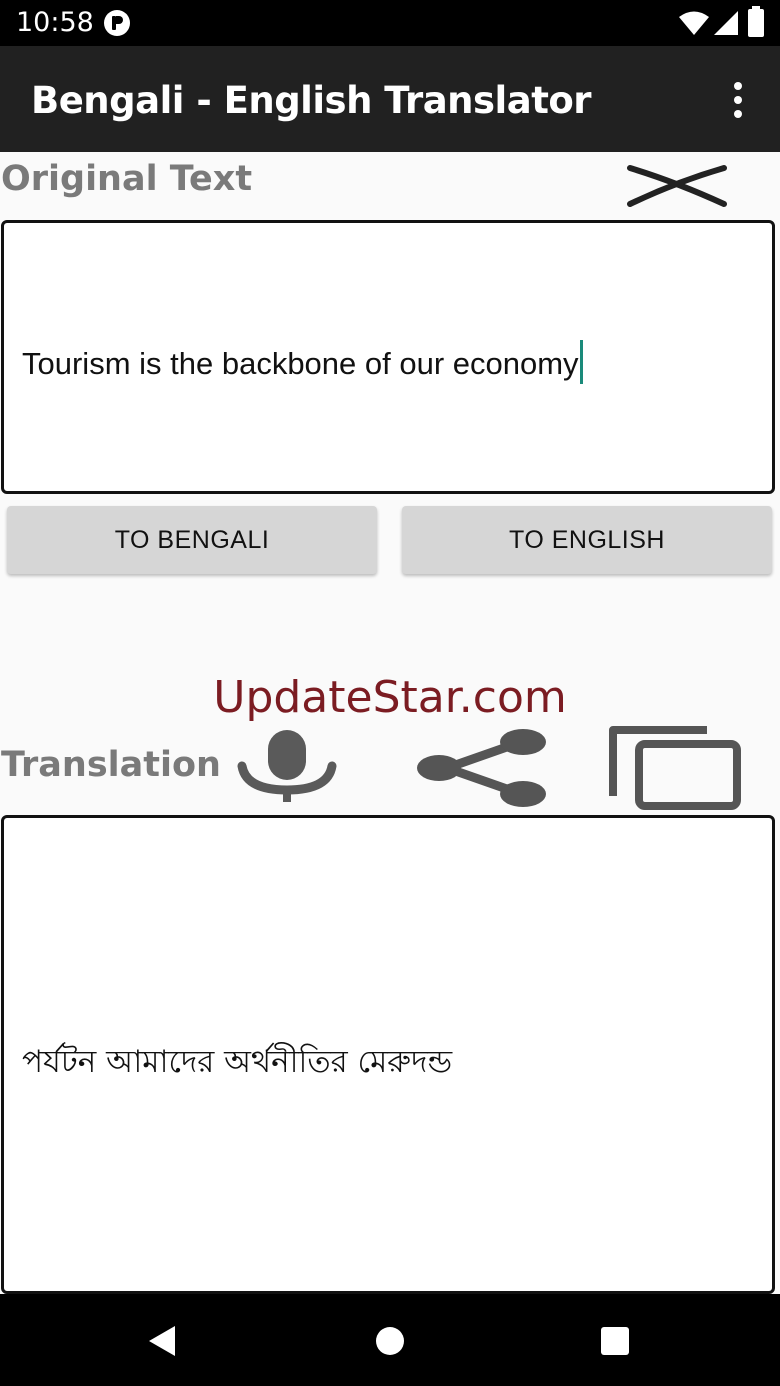 The height and width of the screenshot is (1386, 780). I want to click on original-text-value: Tourism is the backbone of our economy, so click(302, 362).